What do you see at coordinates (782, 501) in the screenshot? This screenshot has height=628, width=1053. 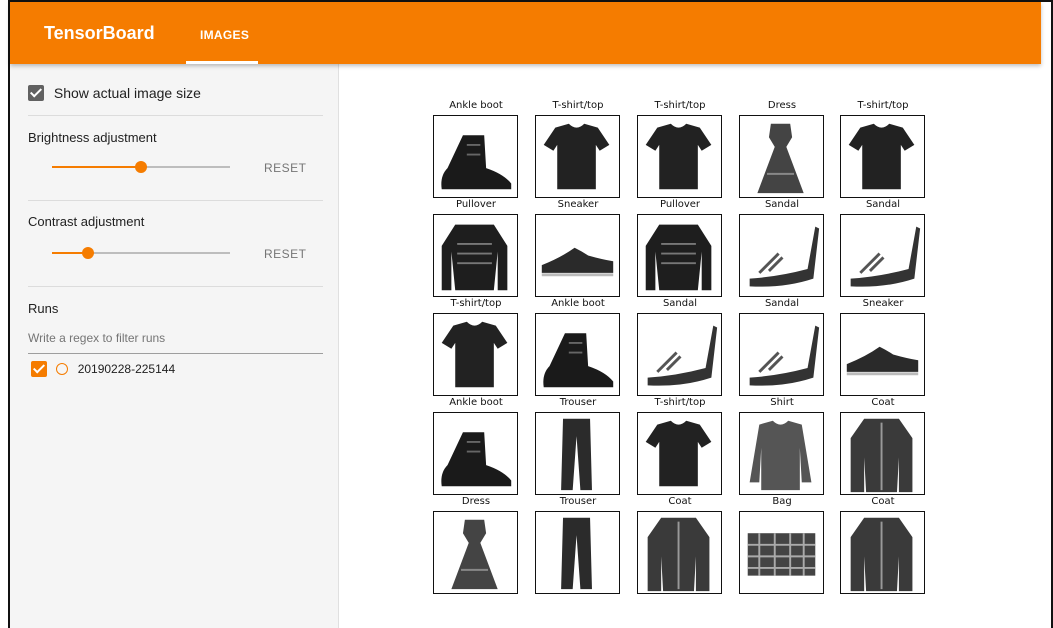 I see `image-caption: Bag` at bounding box center [782, 501].